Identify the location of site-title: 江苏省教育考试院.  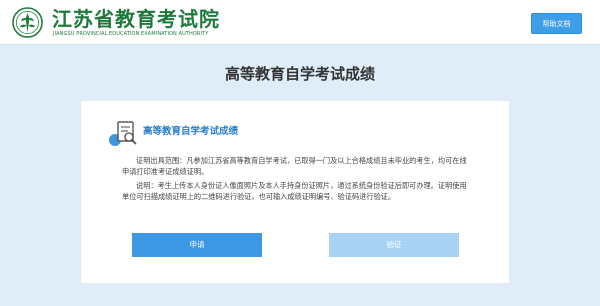
(136, 19).